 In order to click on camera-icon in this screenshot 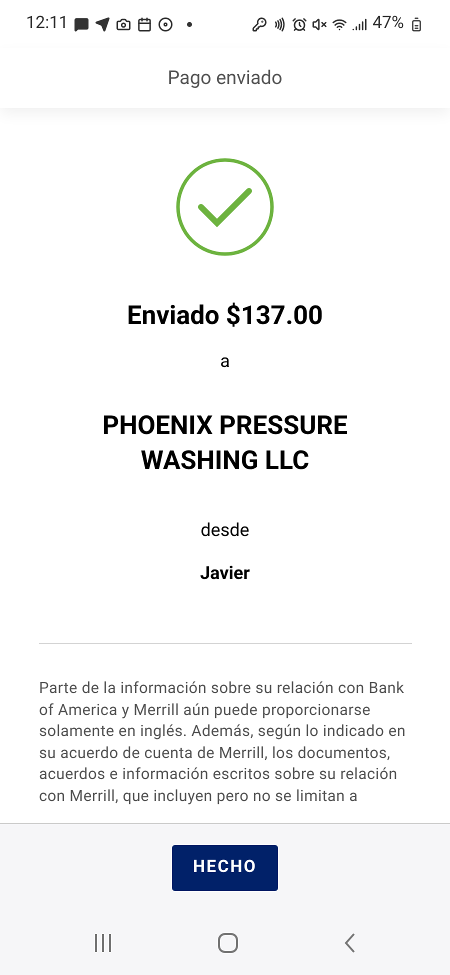, I will do `click(124, 24)`.